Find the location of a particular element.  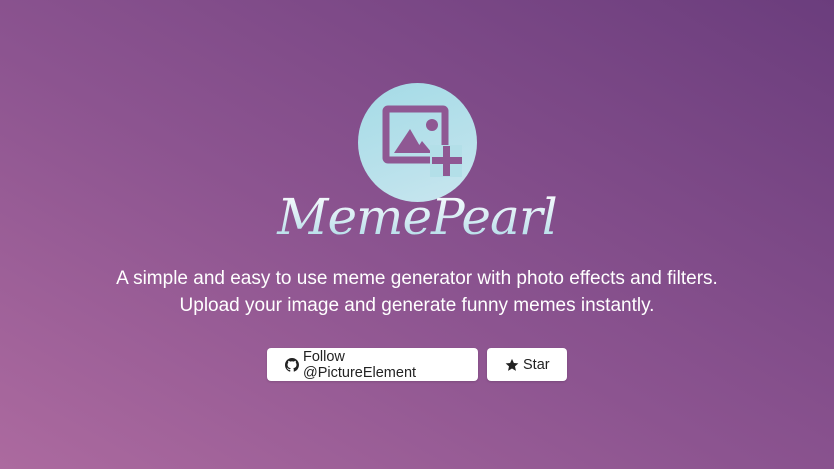

brand-title: MemePearl is located at coordinates (417, 217).